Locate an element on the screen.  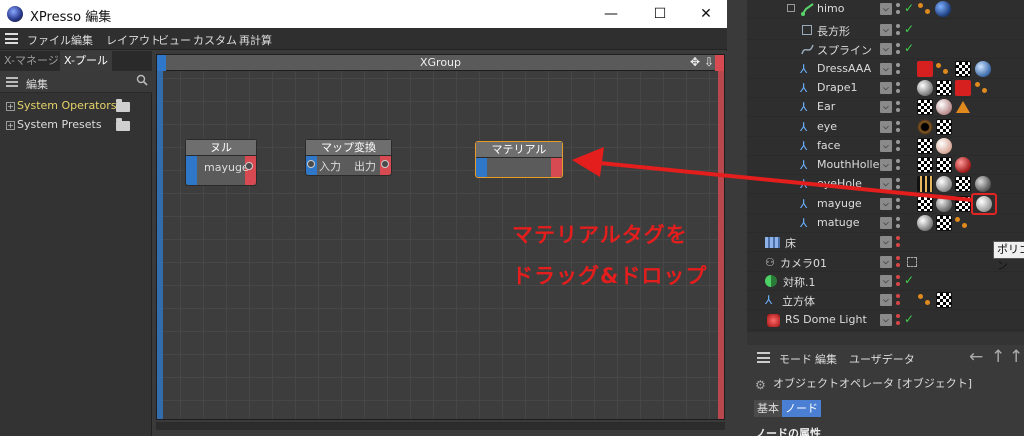
object-row-spline: スプライン ✓ is located at coordinates (885, 49).